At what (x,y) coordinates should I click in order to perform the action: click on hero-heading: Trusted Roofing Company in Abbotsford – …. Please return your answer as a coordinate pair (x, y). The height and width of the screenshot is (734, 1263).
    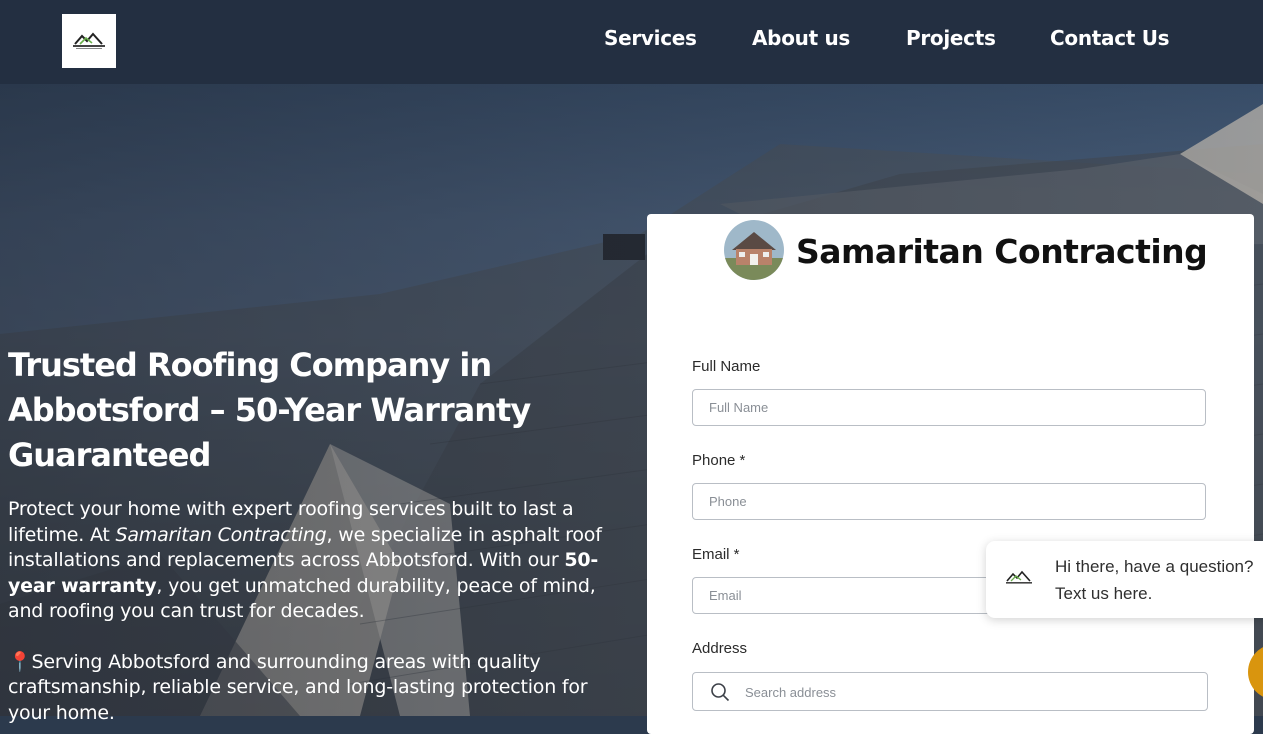
    Looking at the image, I should click on (269, 410).